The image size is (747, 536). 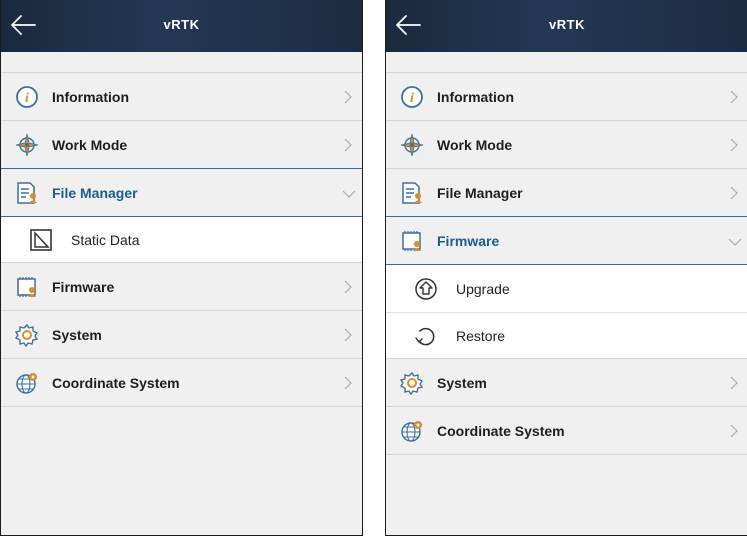 I want to click on submenu-item-upgrade: Upgrade, so click(x=566, y=288).